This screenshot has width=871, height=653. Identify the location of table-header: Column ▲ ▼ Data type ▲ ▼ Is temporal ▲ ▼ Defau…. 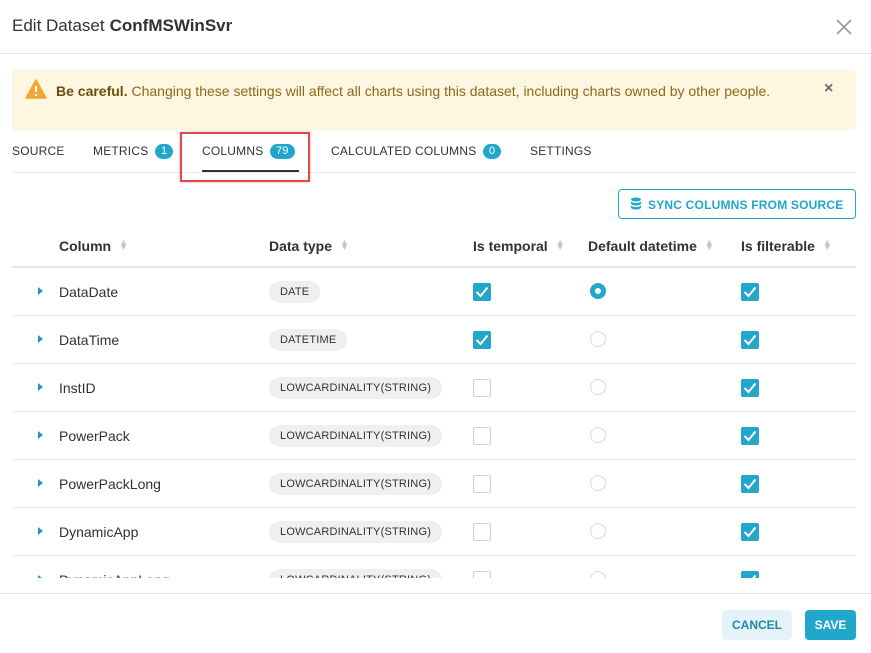
(434, 247).